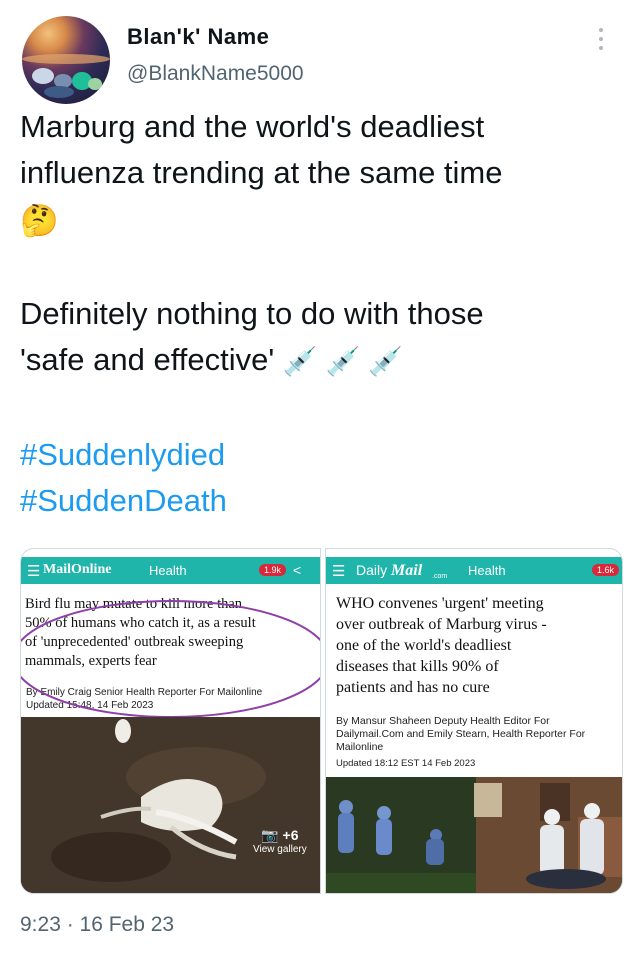 The image size is (640, 955). I want to click on brand-prefix: Daily, so click(372, 570).